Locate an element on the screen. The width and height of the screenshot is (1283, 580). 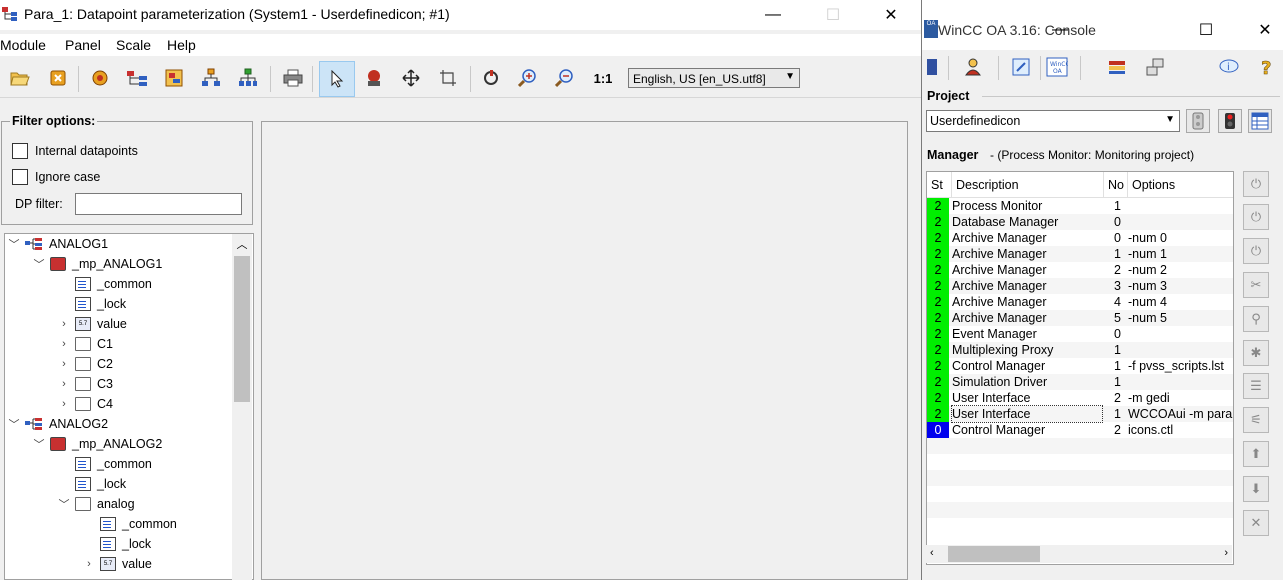
project-select: Userdefinedicon ▼ is located at coordinates (1053, 121).